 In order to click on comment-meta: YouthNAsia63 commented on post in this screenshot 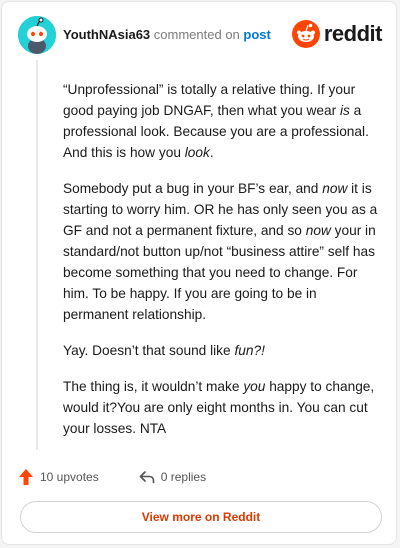, I will do `click(167, 34)`.